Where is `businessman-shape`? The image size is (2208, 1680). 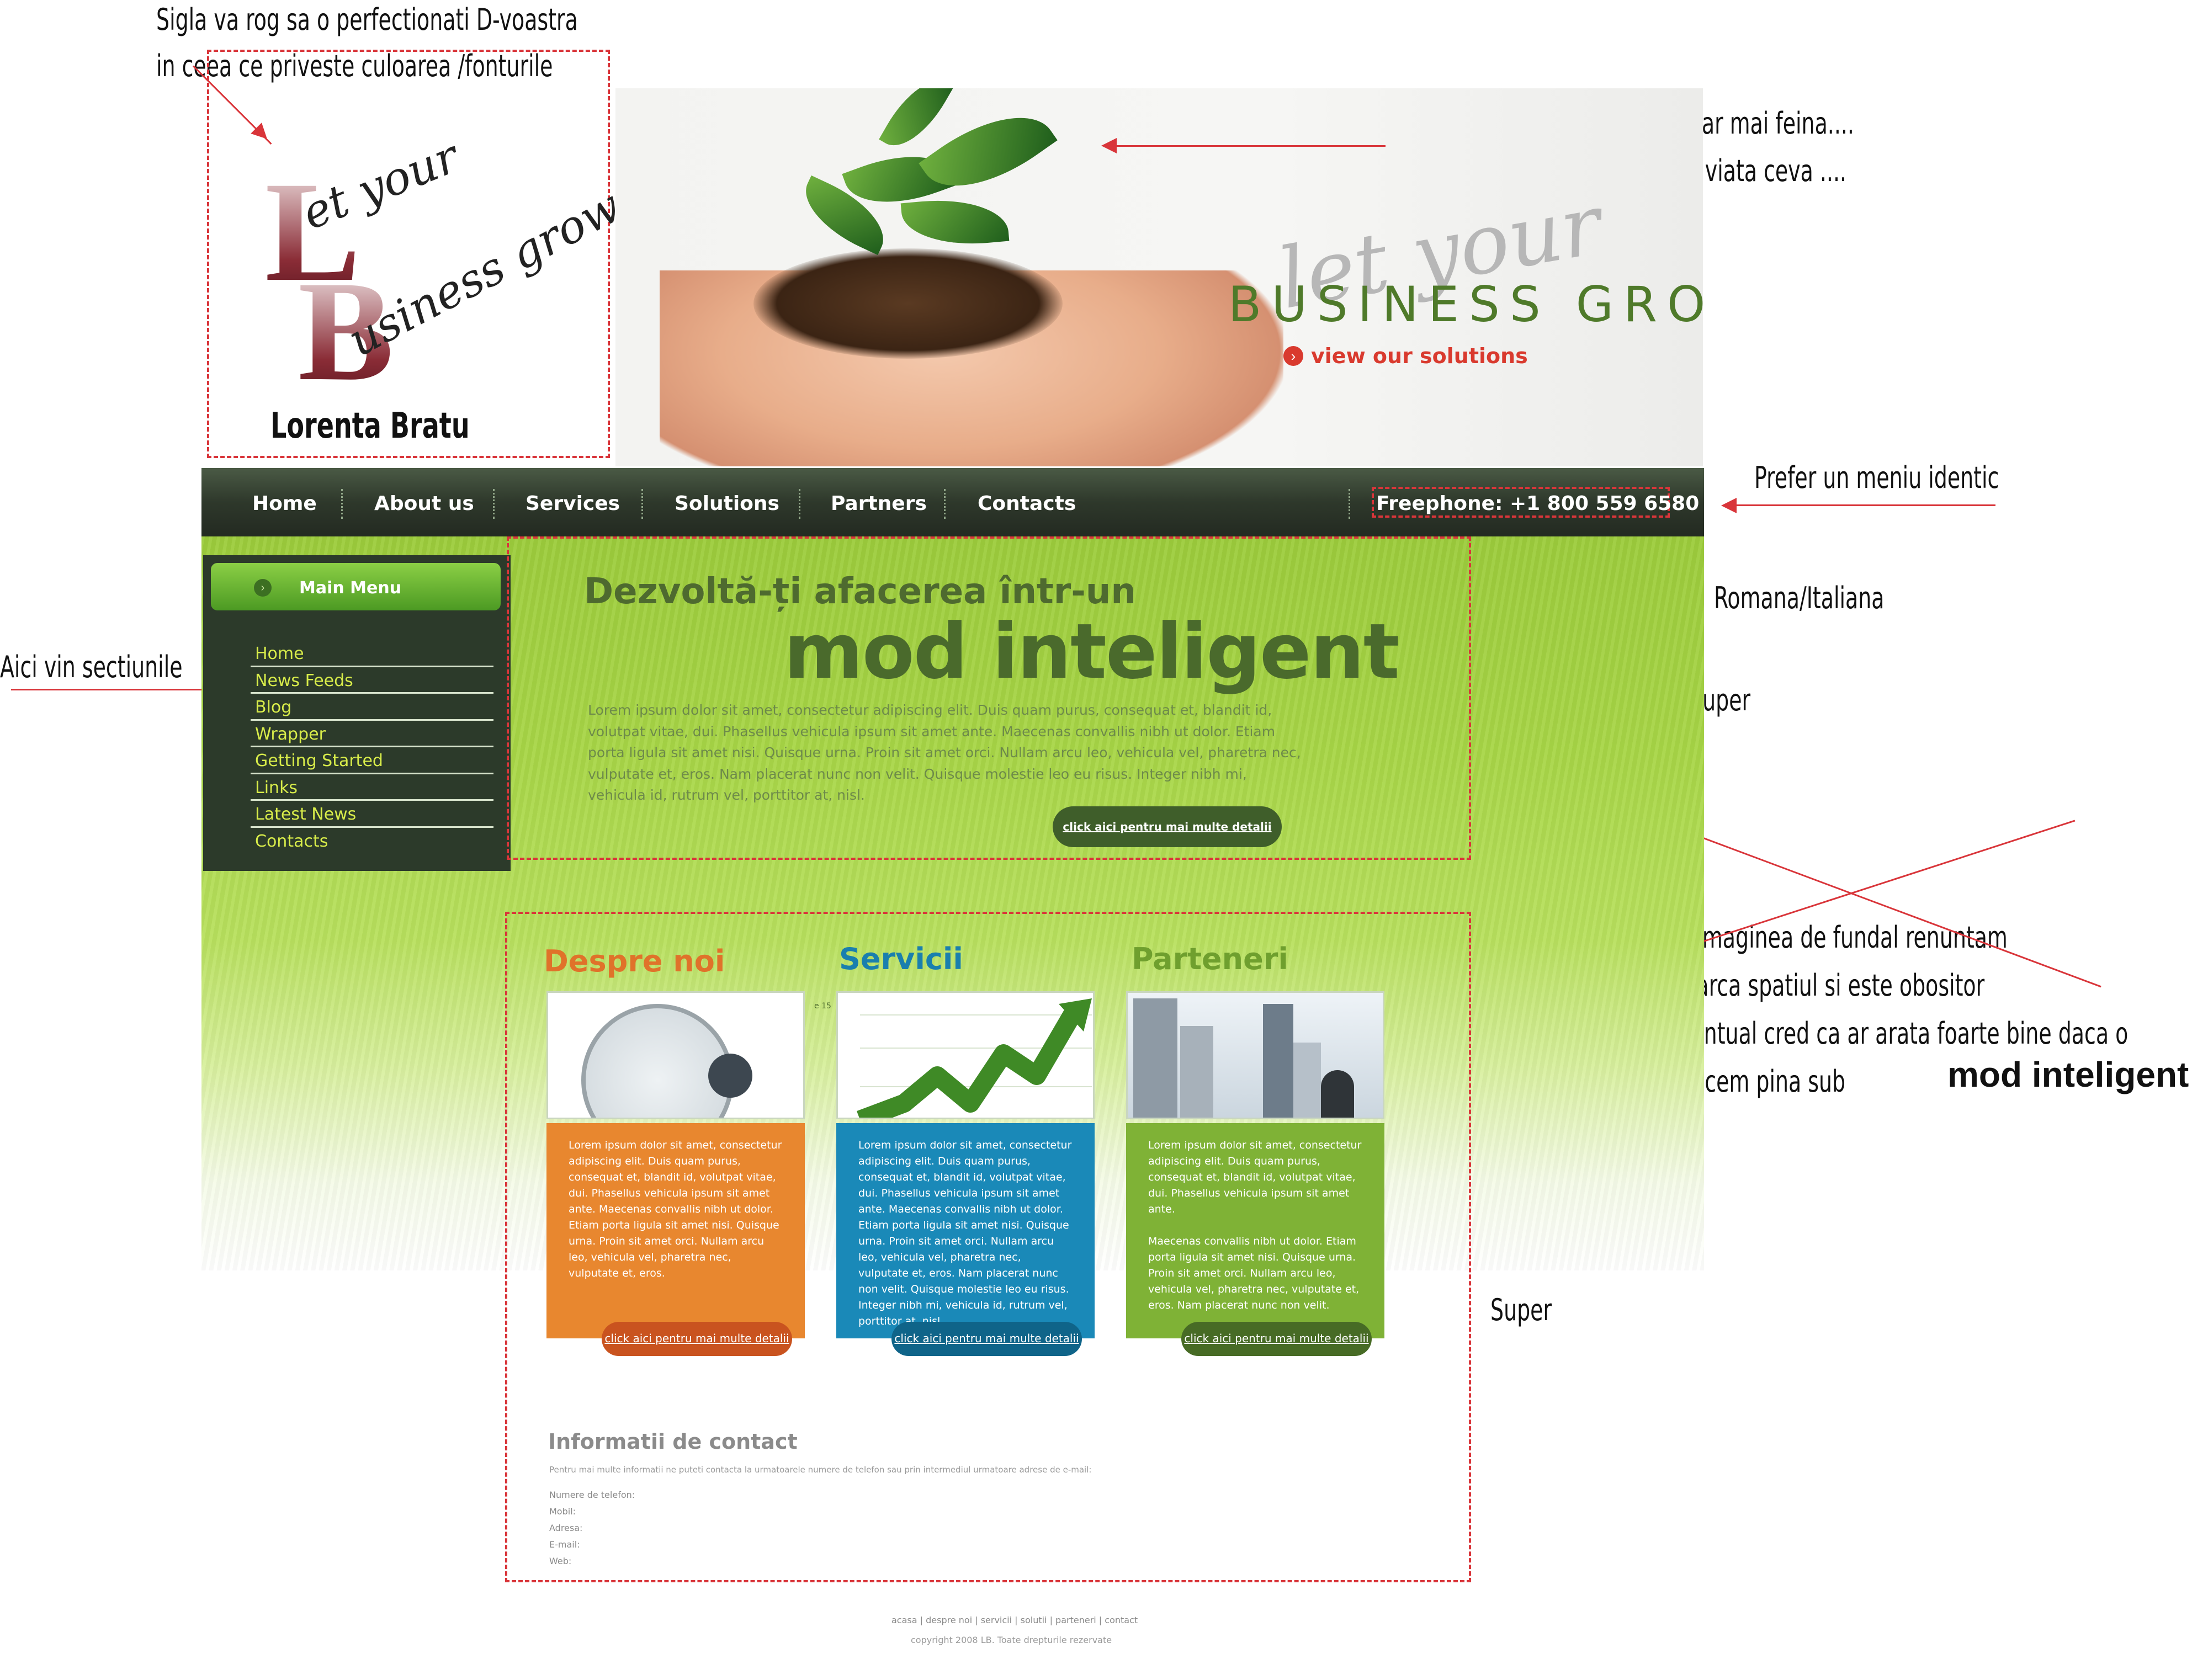 businessman-shape is located at coordinates (1337, 1094).